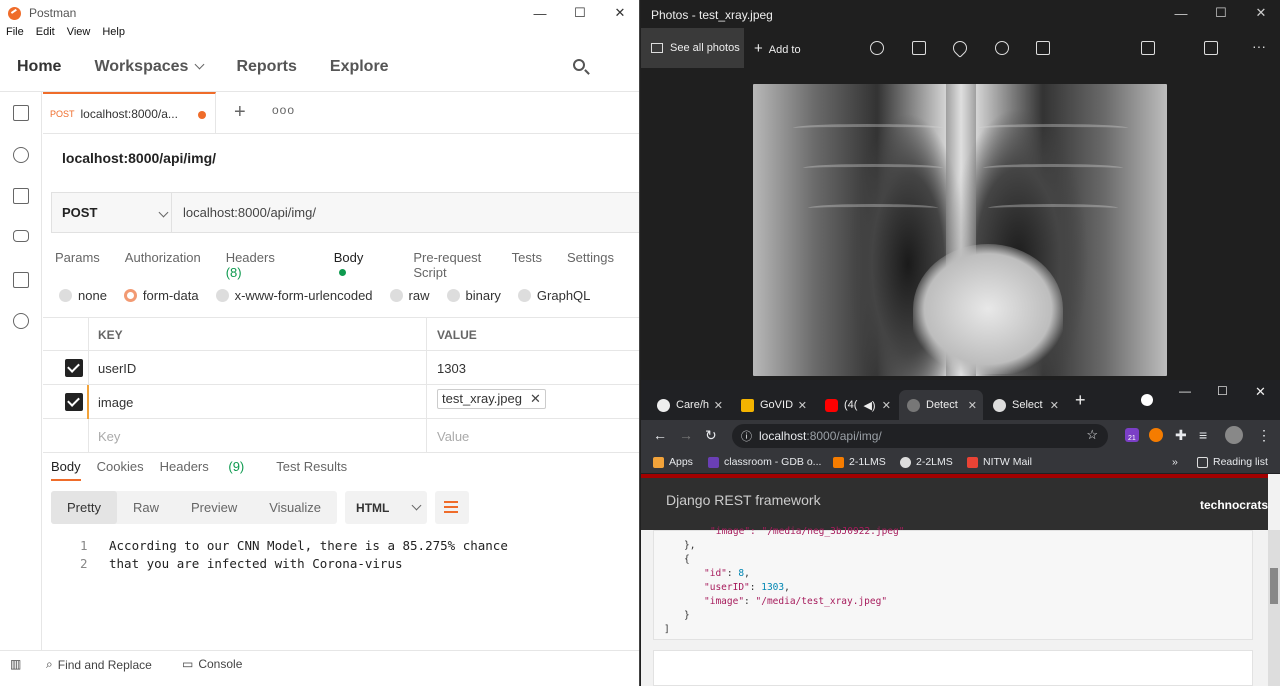  I want to click on view-visualize: Visualize, so click(295, 507).